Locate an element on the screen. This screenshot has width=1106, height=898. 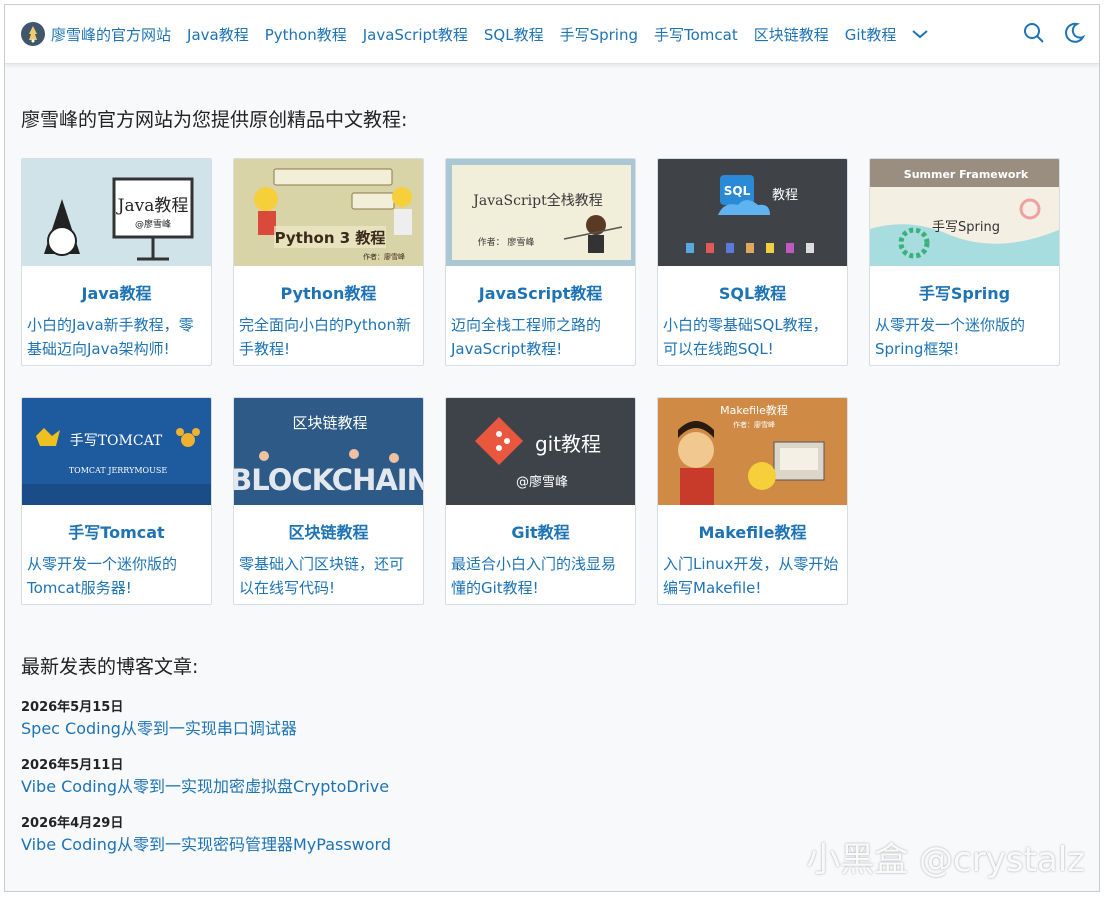
post-date: 2026年5月11日 is located at coordinates (72, 765).